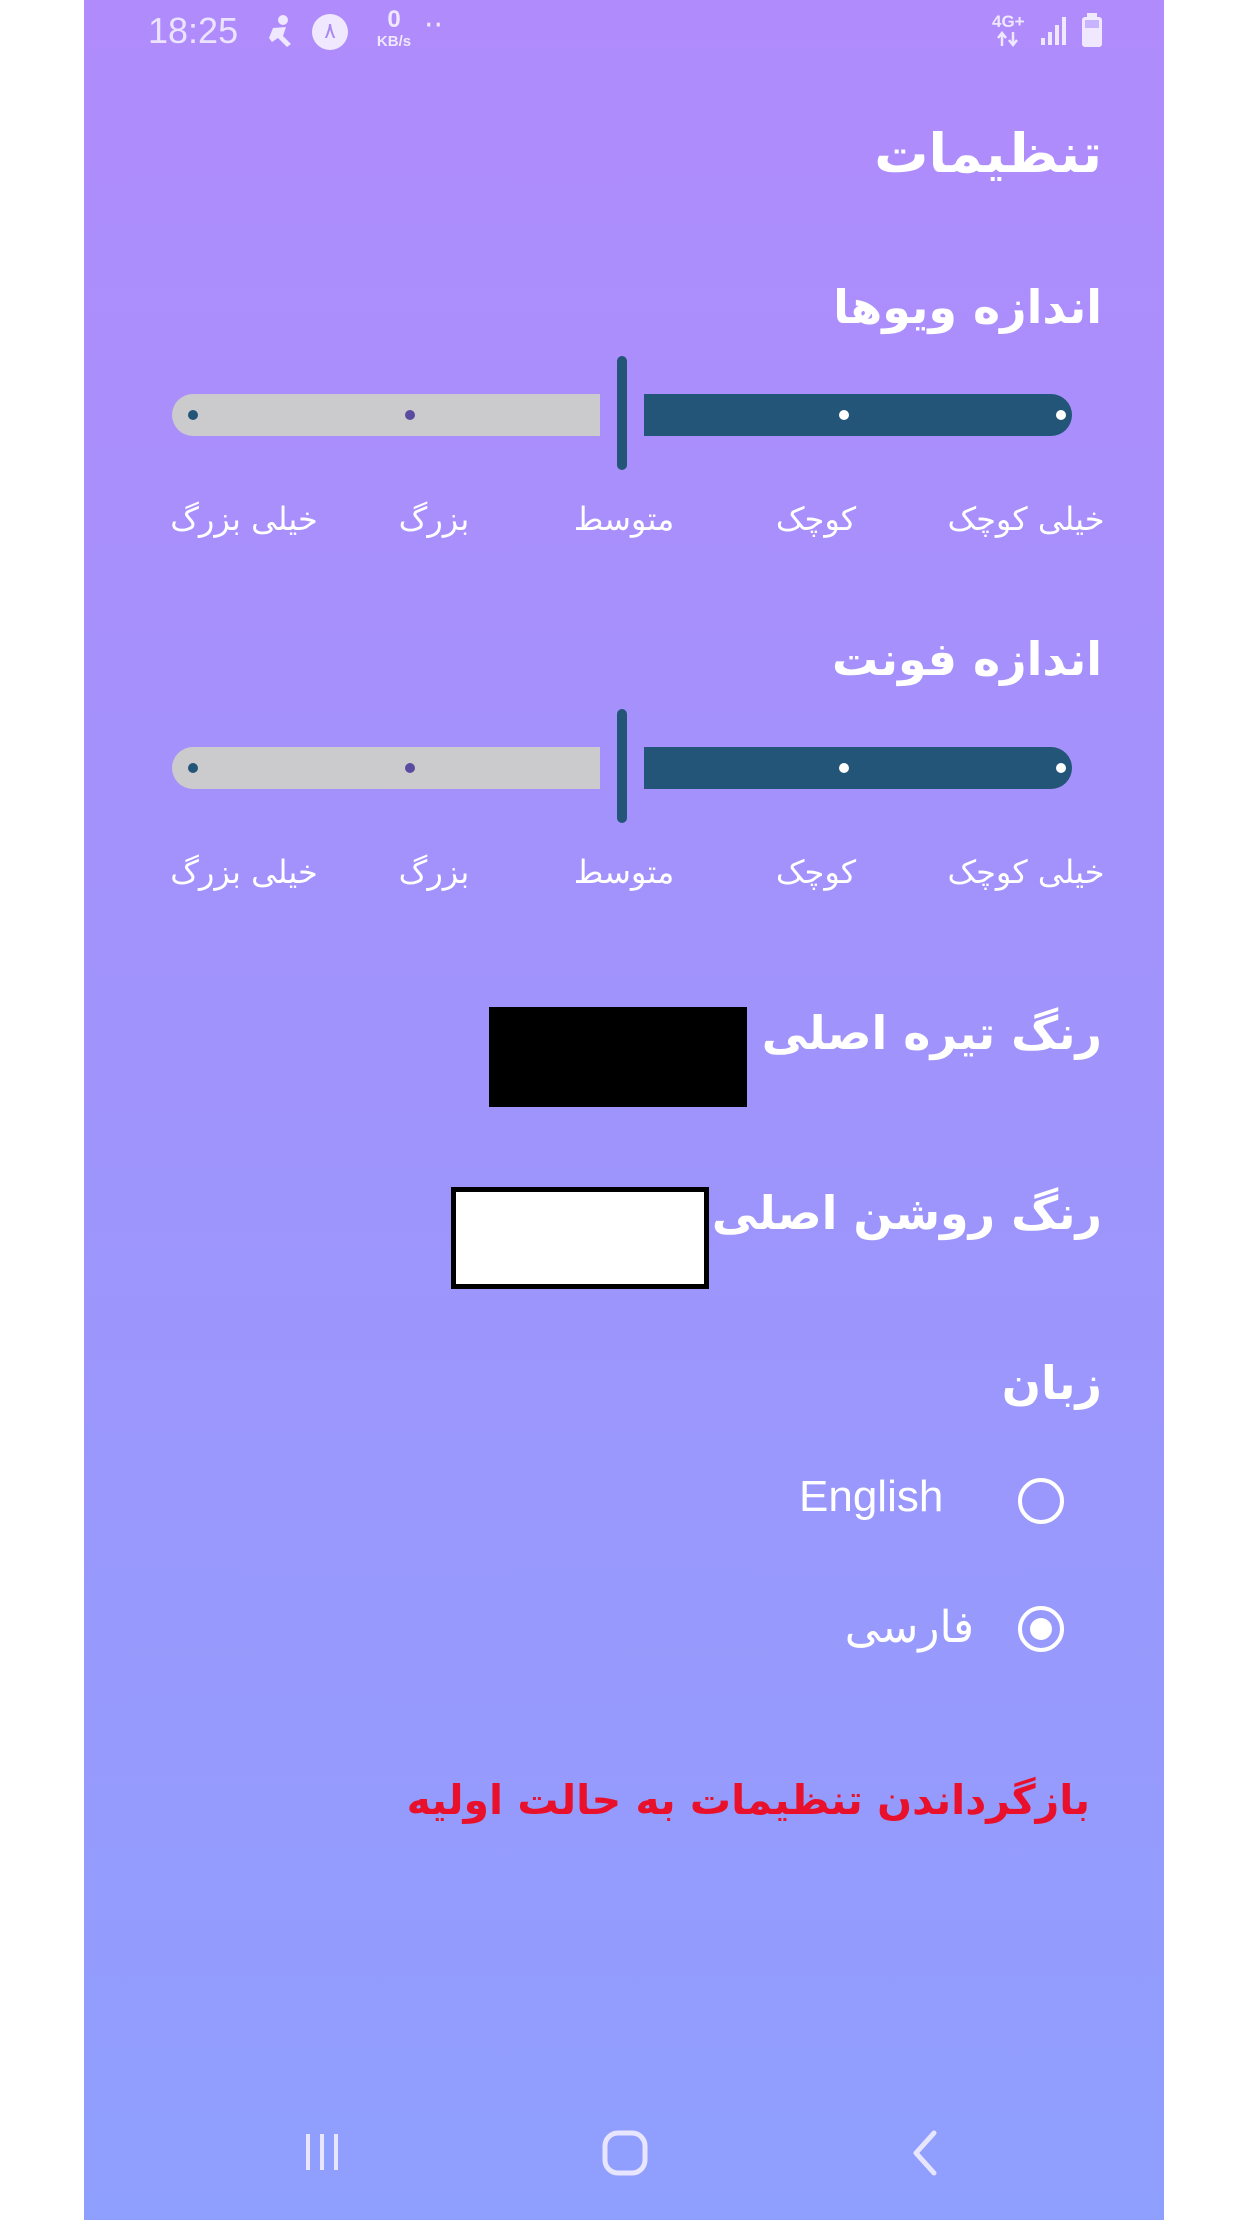 Image resolution: width=1249 pixels, height=2220 pixels. What do you see at coordinates (1026, 872) in the screenshot?
I see `font-size-label-very-small: خیلی کوچک` at bounding box center [1026, 872].